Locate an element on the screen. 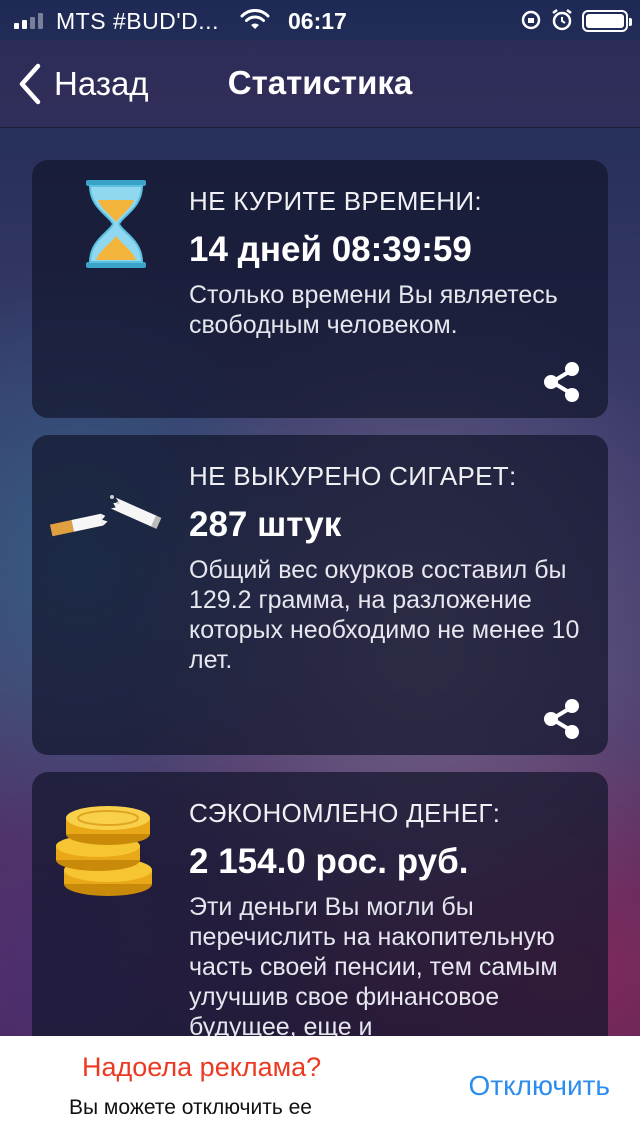 The height and width of the screenshot is (1136, 640). stat-label: СЭКОНОМЛЕНО ДЕНЕГ: is located at coordinates (345, 813).